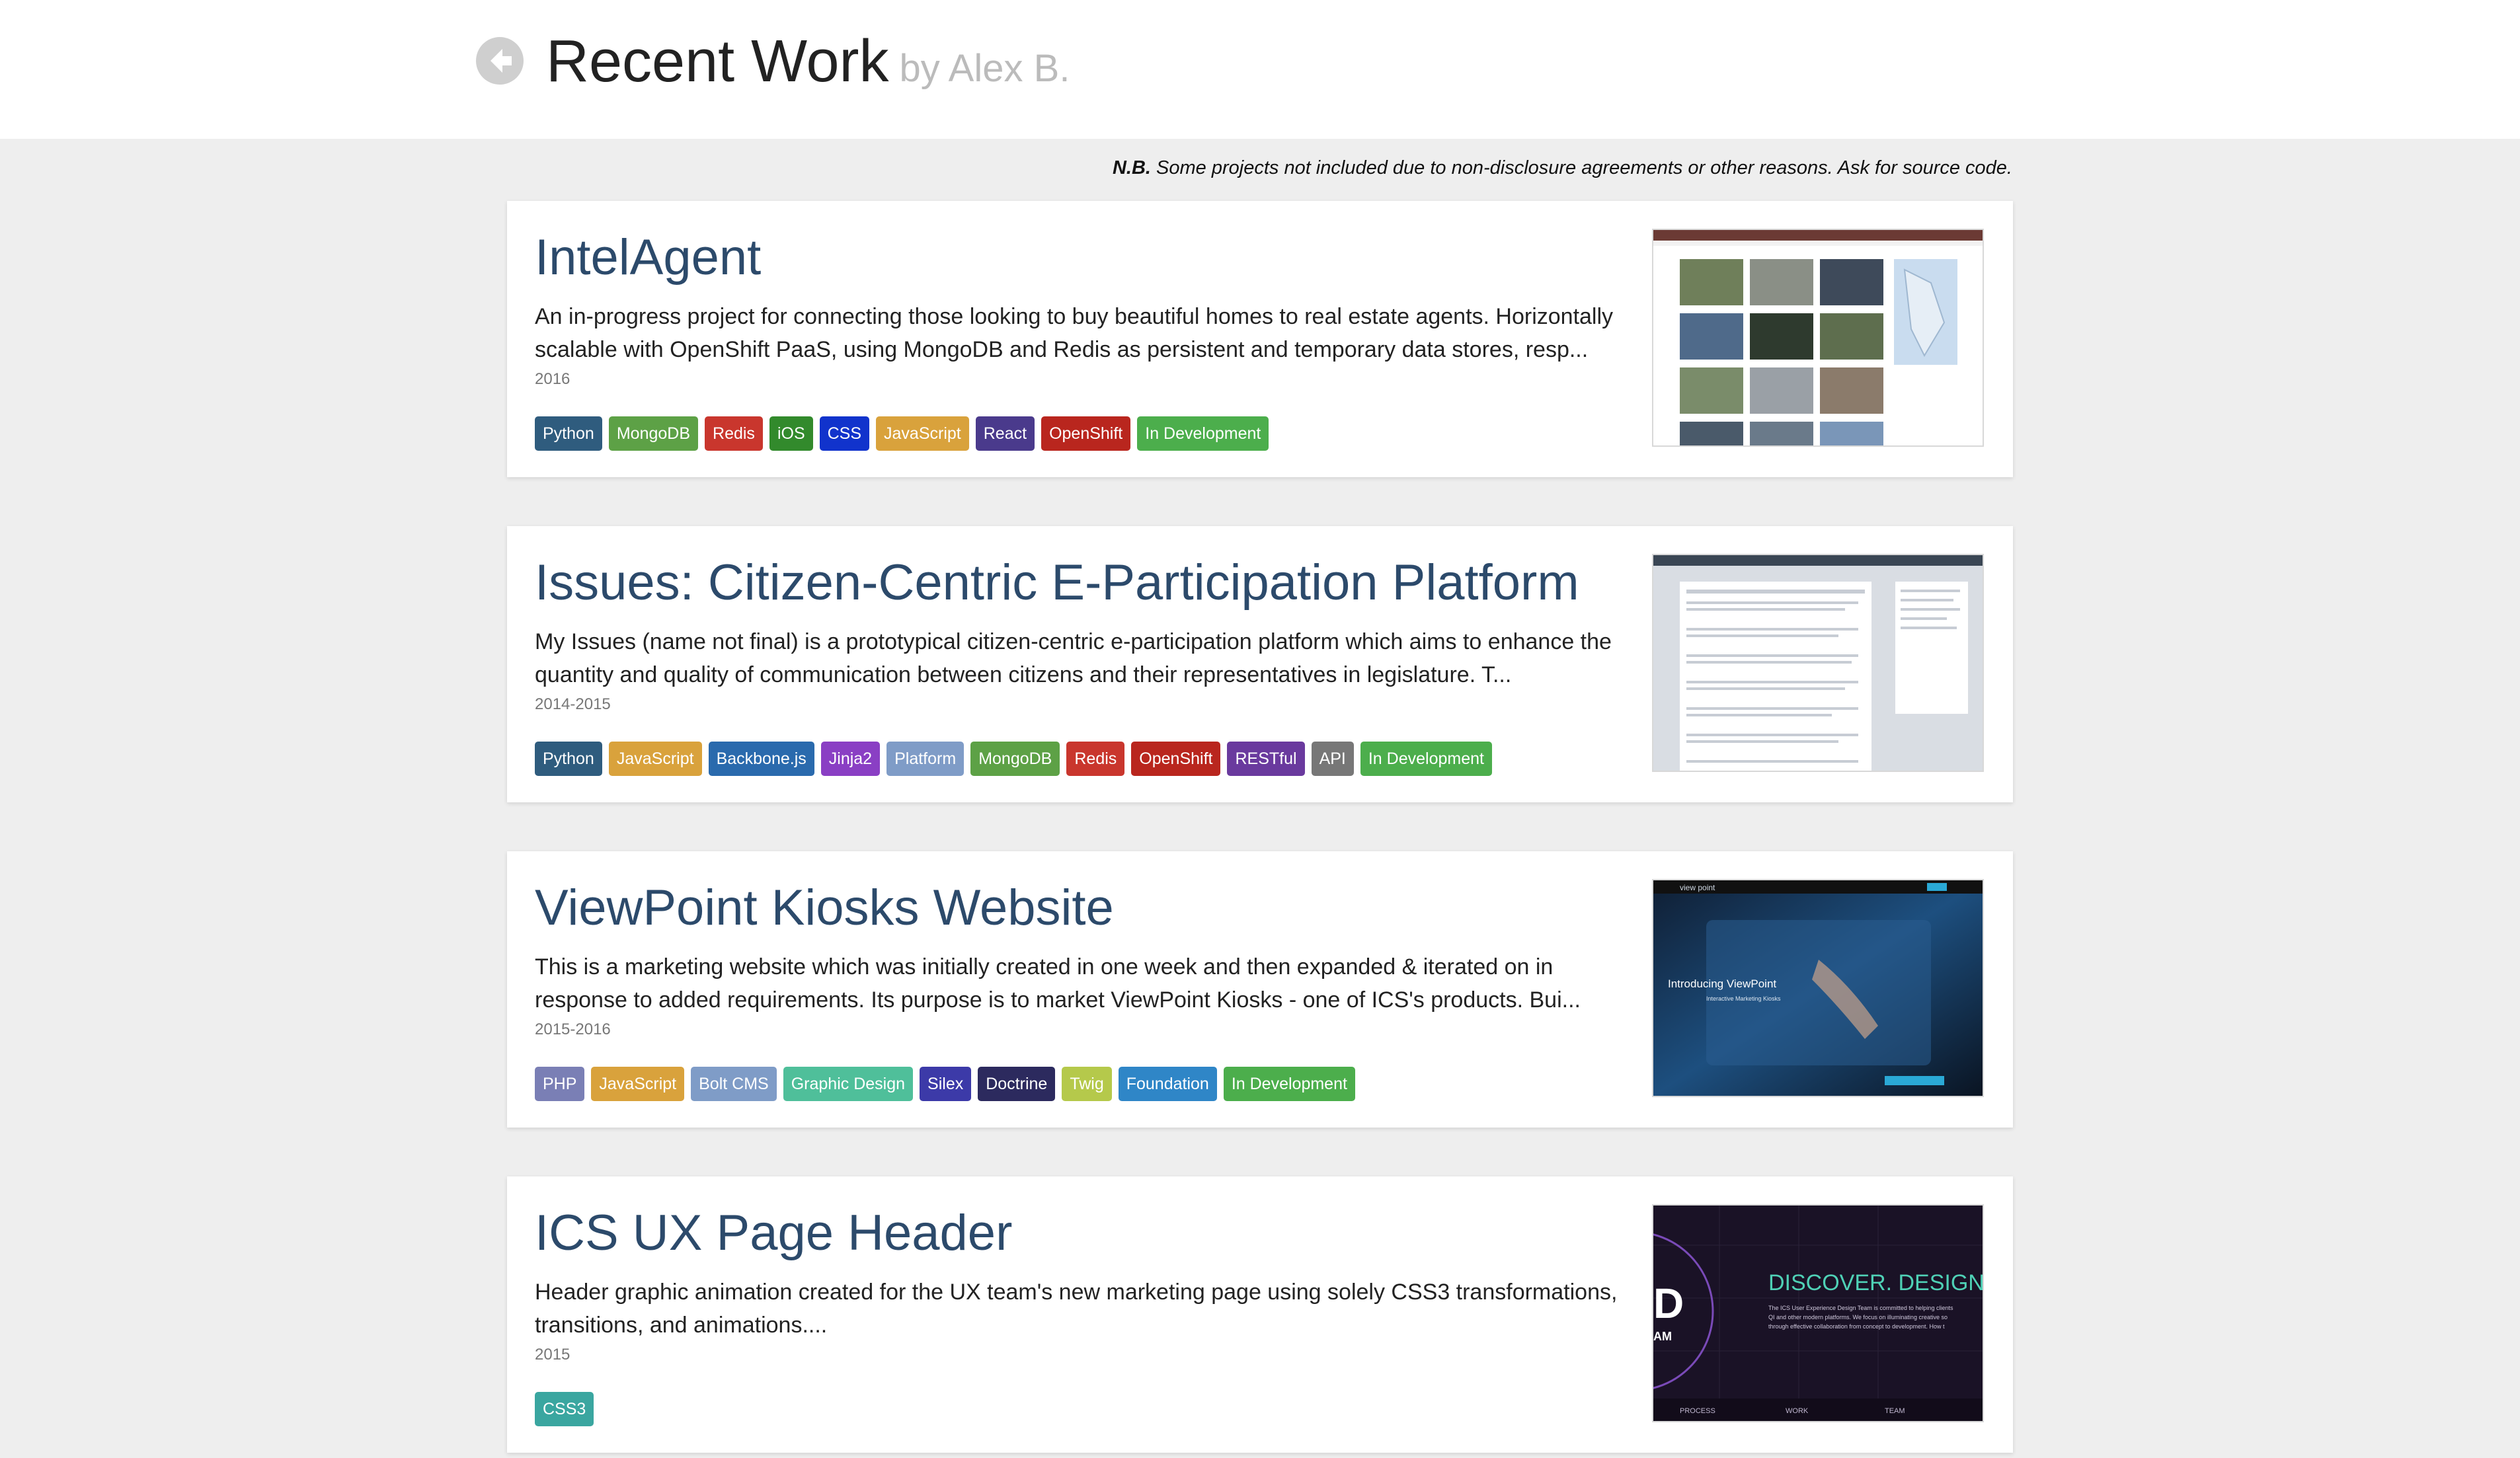 This screenshot has height=1458, width=2520. Describe the element at coordinates (824, 908) in the screenshot. I see `project-title: ViewPoint Kiosks Website` at that location.